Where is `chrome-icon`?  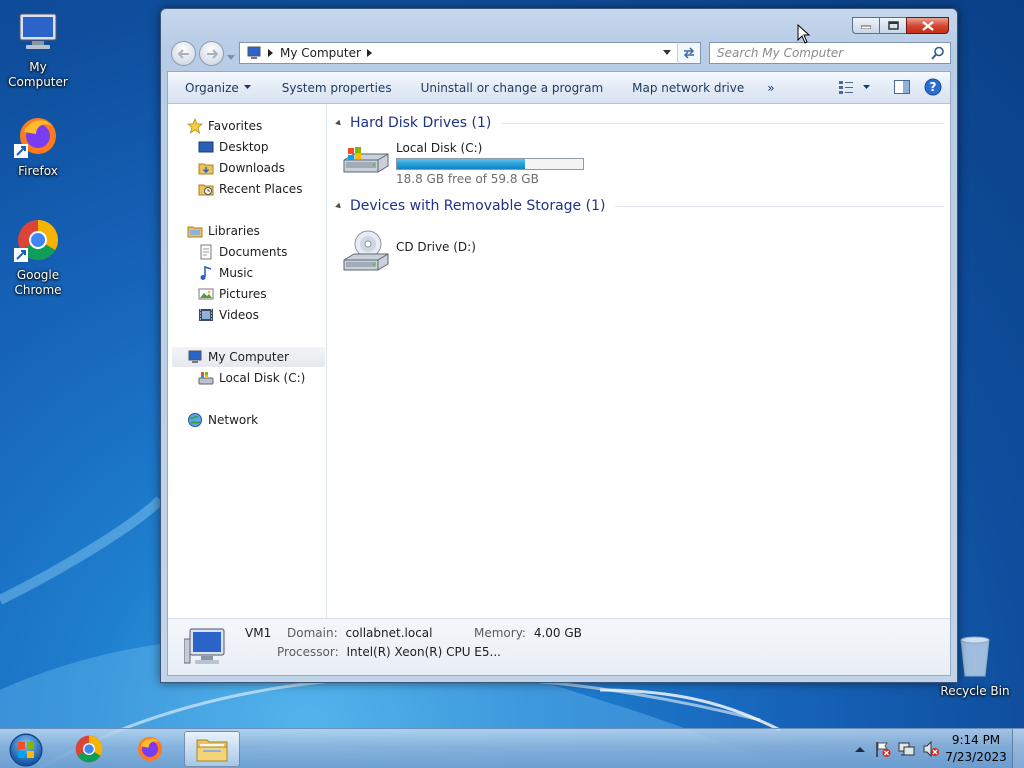
chrome-icon is located at coordinates (89, 749).